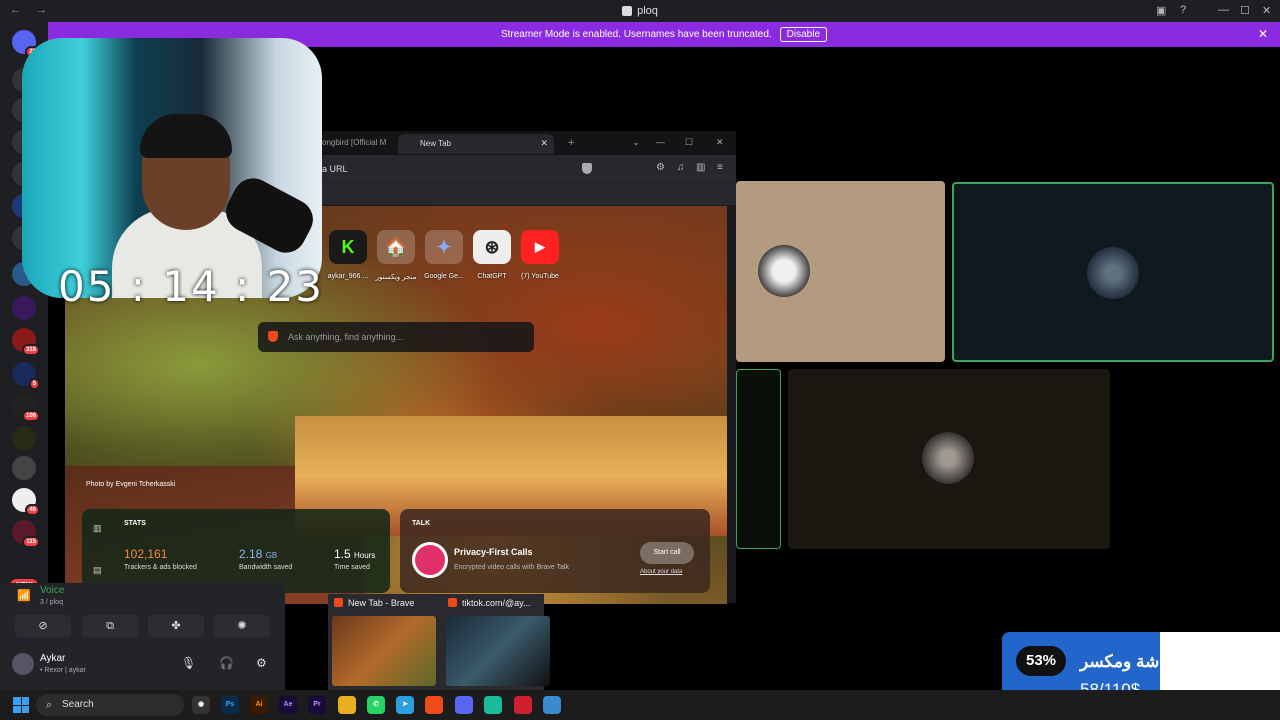 The height and width of the screenshot is (720, 1280). Describe the element at coordinates (261, 663) in the screenshot. I see `settings-gear-icon: ⚙` at that location.